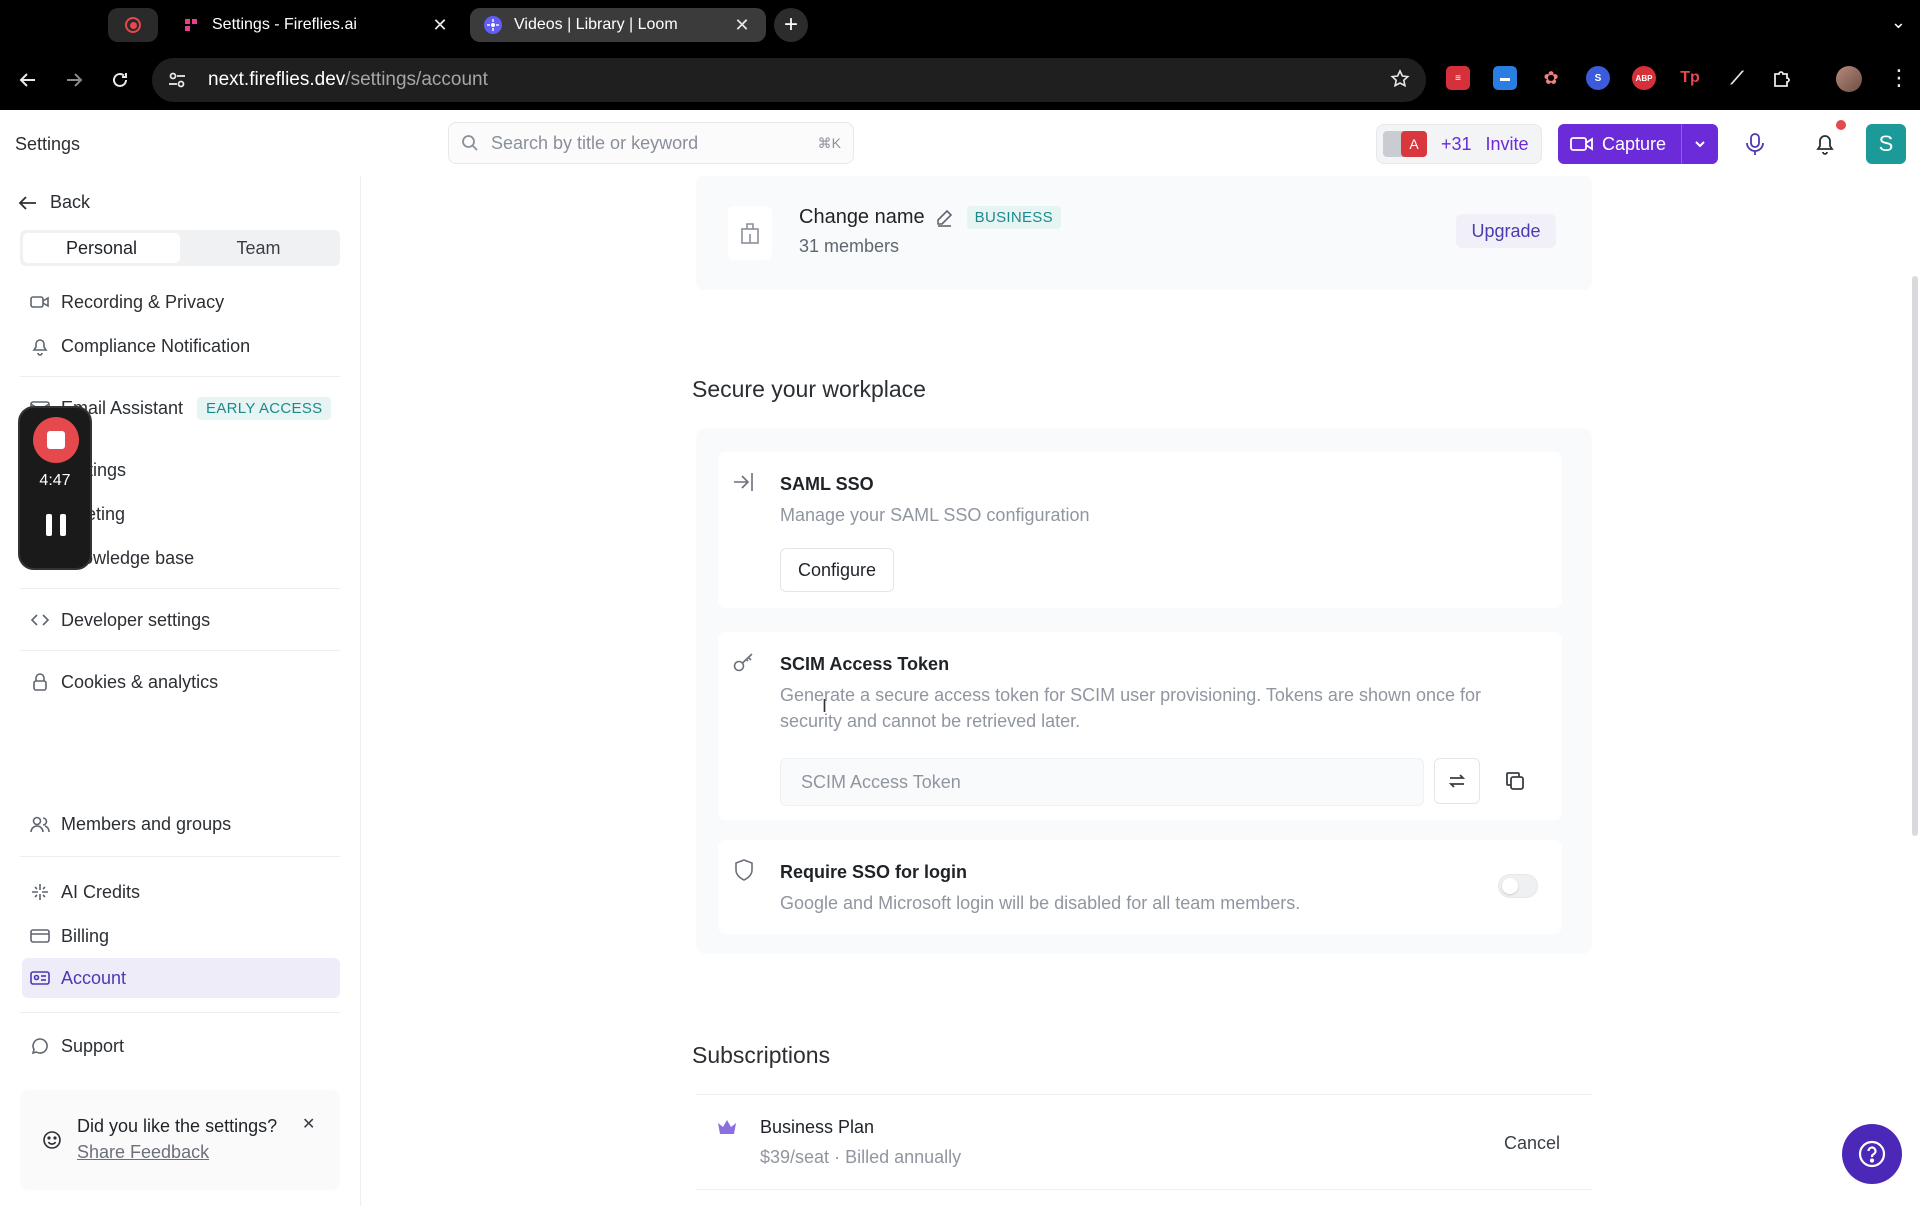 The width and height of the screenshot is (1920, 1206). What do you see at coordinates (1620, 144) in the screenshot?
I see `capture-main-button: Capture` at bounding box center [1620, 144].